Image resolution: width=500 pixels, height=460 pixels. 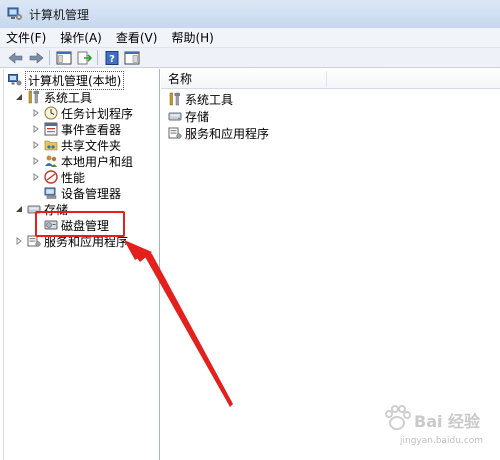 I want to click on event-viewer-icon, so click(x=51, y=129).